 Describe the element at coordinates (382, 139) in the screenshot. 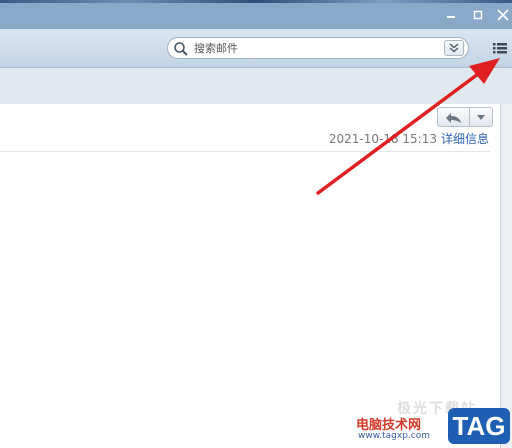

I see `message-date: 2021-10-18 15:13` at that location.